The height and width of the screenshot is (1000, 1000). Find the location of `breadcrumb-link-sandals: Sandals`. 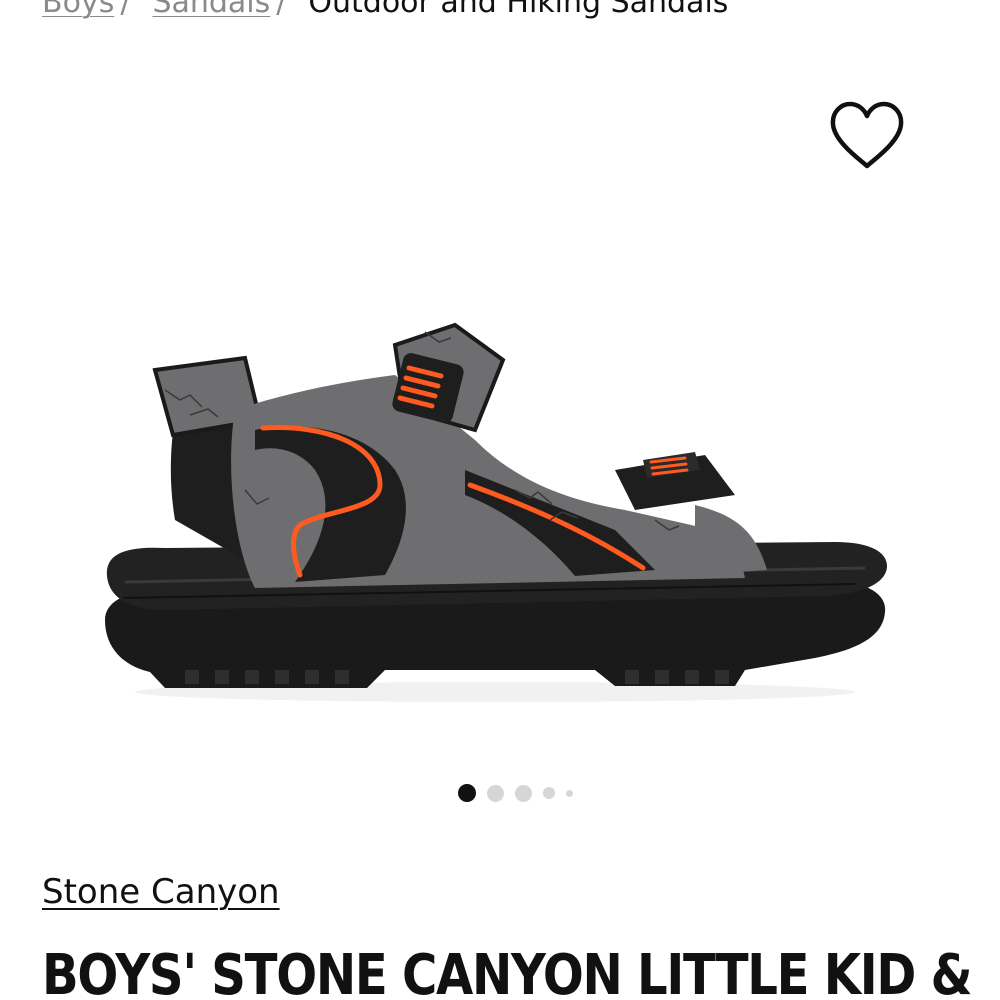

breadcrumb-link-sandals: Sandals is located at coordinates (211, 10).